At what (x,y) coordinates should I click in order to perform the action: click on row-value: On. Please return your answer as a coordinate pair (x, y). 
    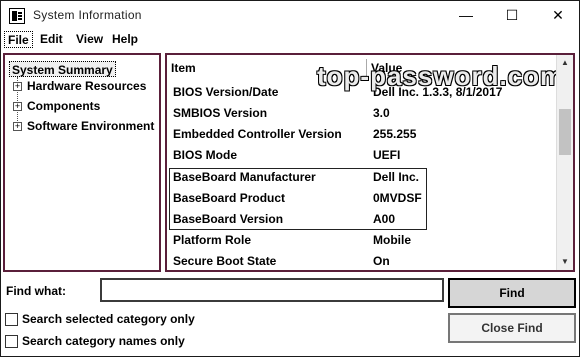
    Looking at the image, I should click on (381, 261).